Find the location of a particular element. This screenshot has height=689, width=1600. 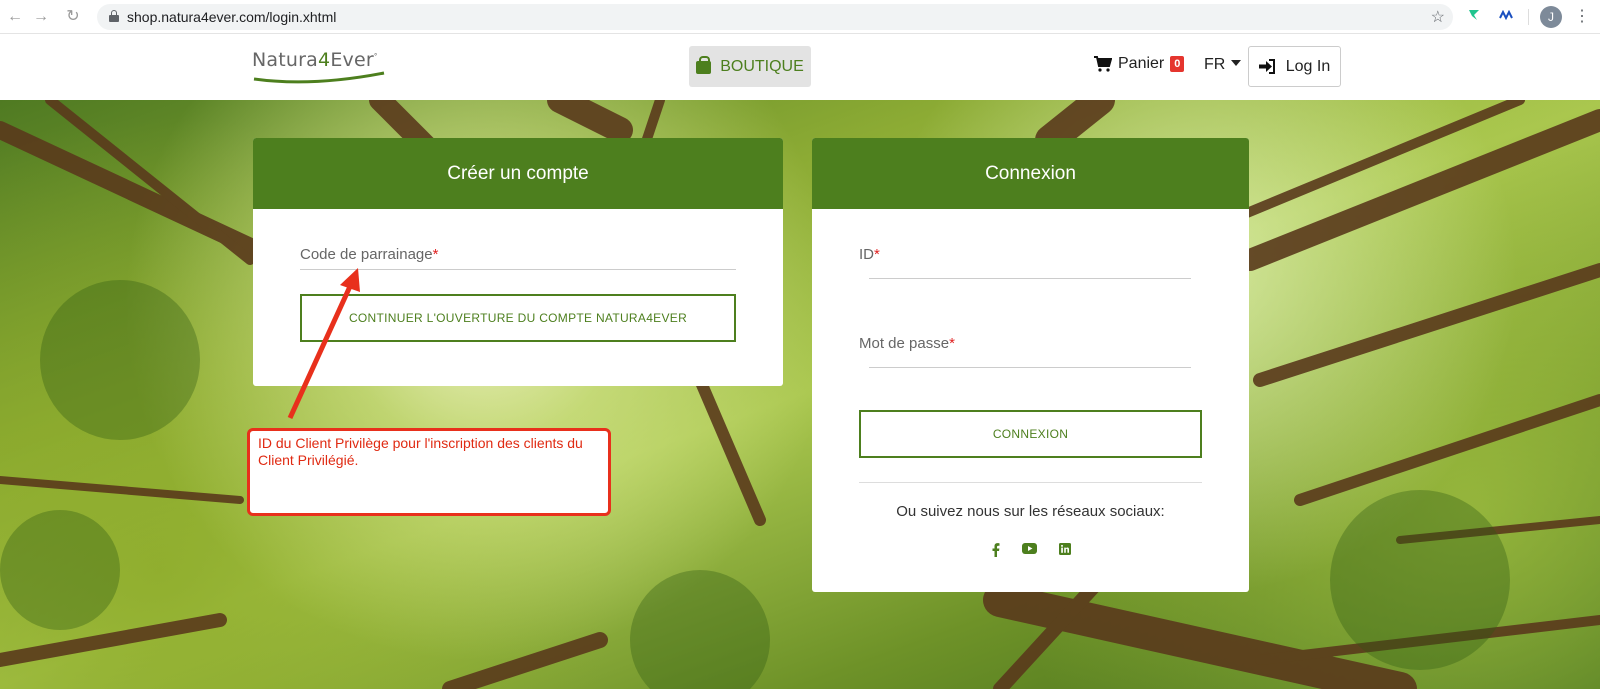

boutique-label: BOUTIQUE is located at coordinates (762, 66).